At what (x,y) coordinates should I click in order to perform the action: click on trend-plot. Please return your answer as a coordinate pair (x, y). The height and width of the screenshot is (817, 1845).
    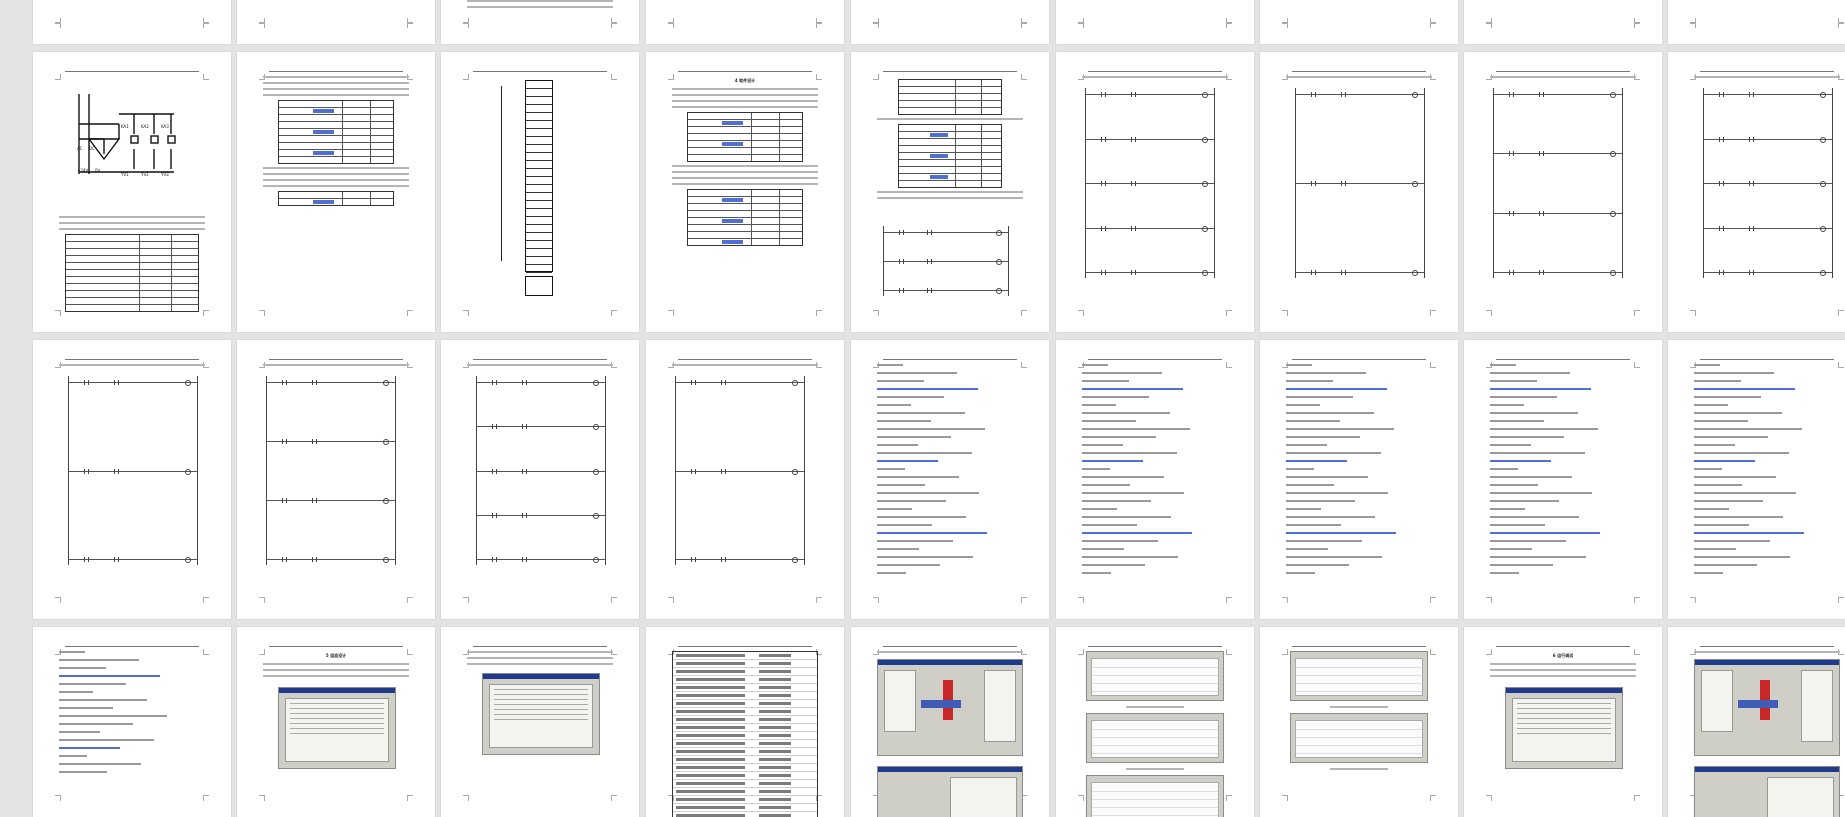
    Looking at the image, I should click on (1155, 799).